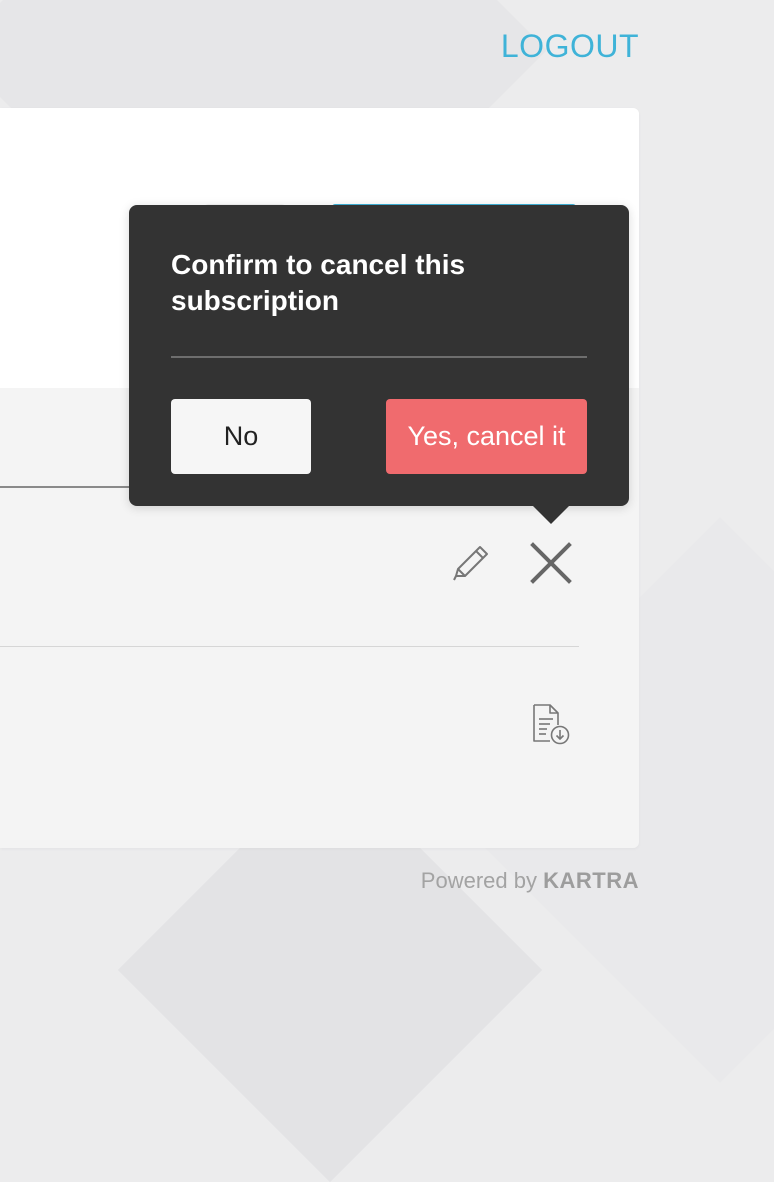 Image resolution: width=774 pixels, height=1182 pixels. What do you see at coordinates (241, 436) in the screenshot?
I see `no-button: No` at bounding box center [241, 436].